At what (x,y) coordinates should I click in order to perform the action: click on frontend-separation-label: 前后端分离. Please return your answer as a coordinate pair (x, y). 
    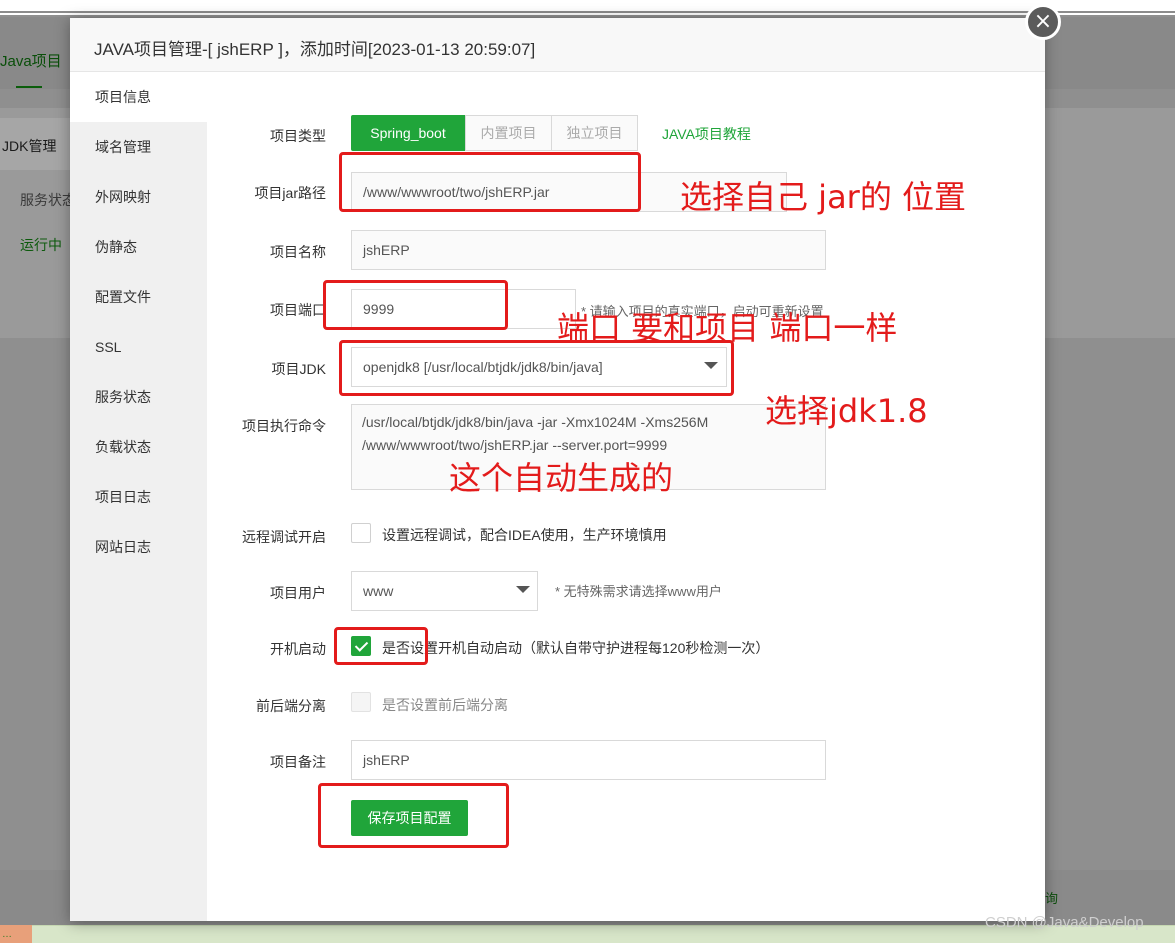
    Looking at the image, I should click on (291, 706).